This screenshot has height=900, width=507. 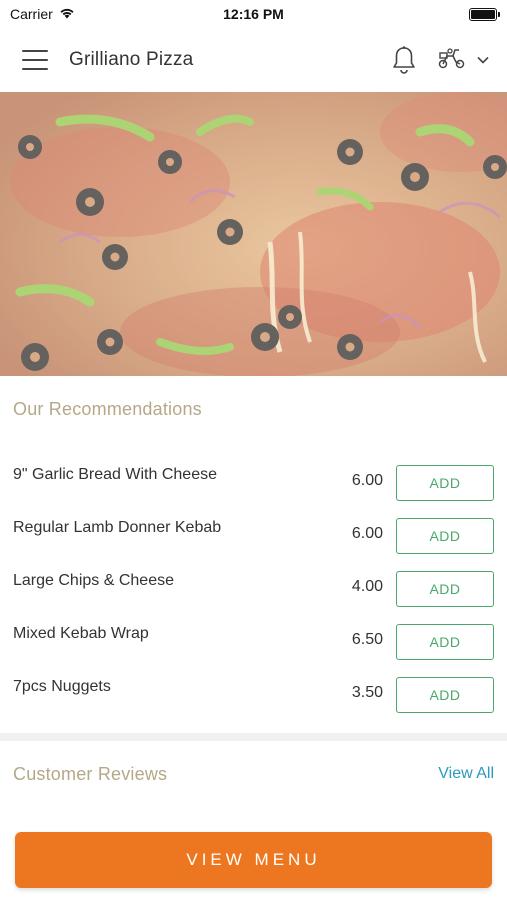 I want to click on status-left: Carrier, so click(x=42, y=14).